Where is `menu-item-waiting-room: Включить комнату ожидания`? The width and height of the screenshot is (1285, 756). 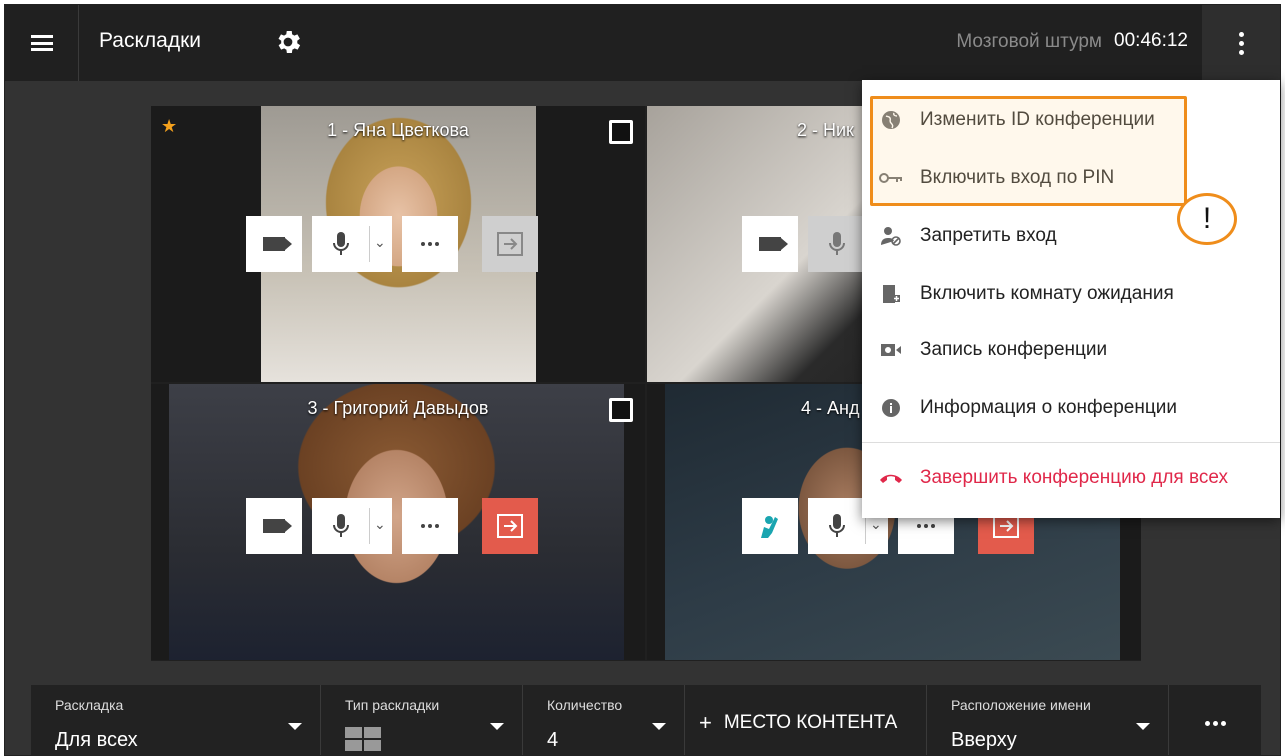 menu-item-waiting-room: Включить комнату ожидания is located at coordinates (1071, 294).